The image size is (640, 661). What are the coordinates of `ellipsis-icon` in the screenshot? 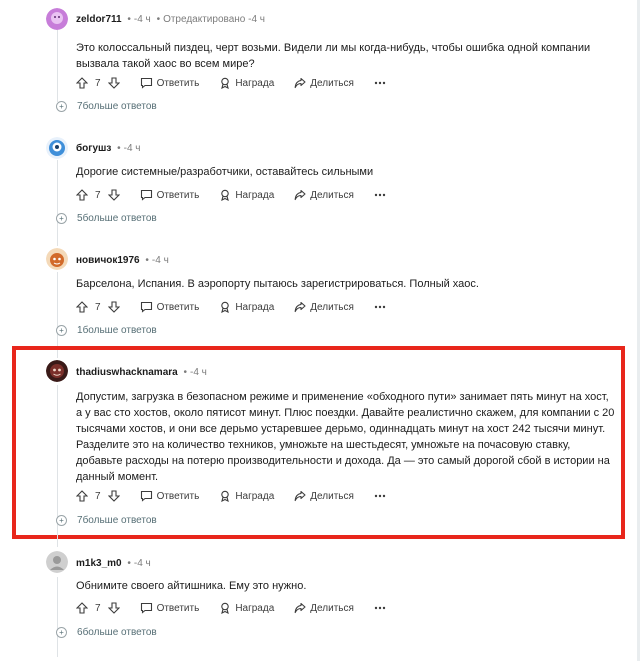 It's located at (380, 195).